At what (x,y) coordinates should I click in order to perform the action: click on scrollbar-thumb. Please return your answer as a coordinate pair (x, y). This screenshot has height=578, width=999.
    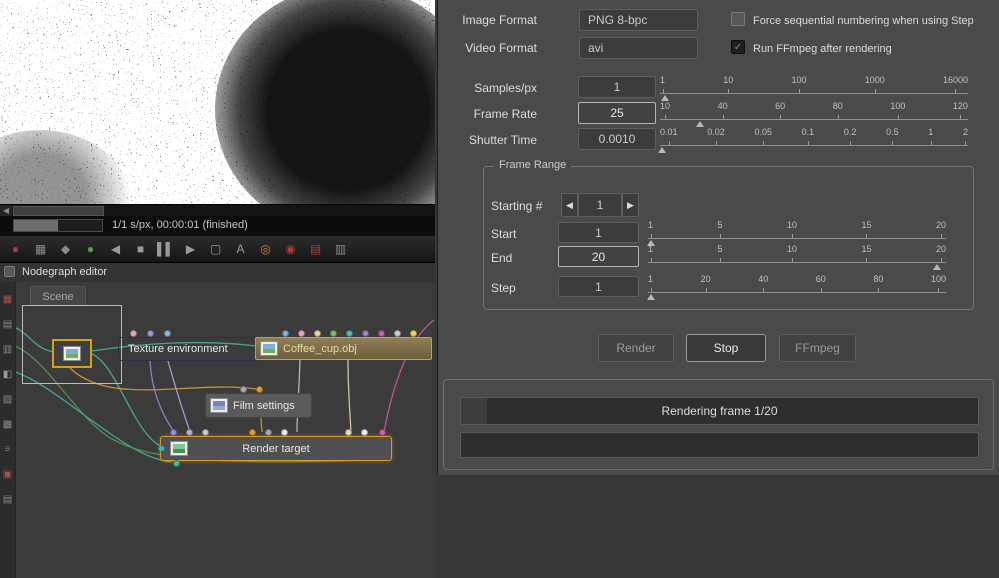
    Looking at the image, I should click on (58, 211).